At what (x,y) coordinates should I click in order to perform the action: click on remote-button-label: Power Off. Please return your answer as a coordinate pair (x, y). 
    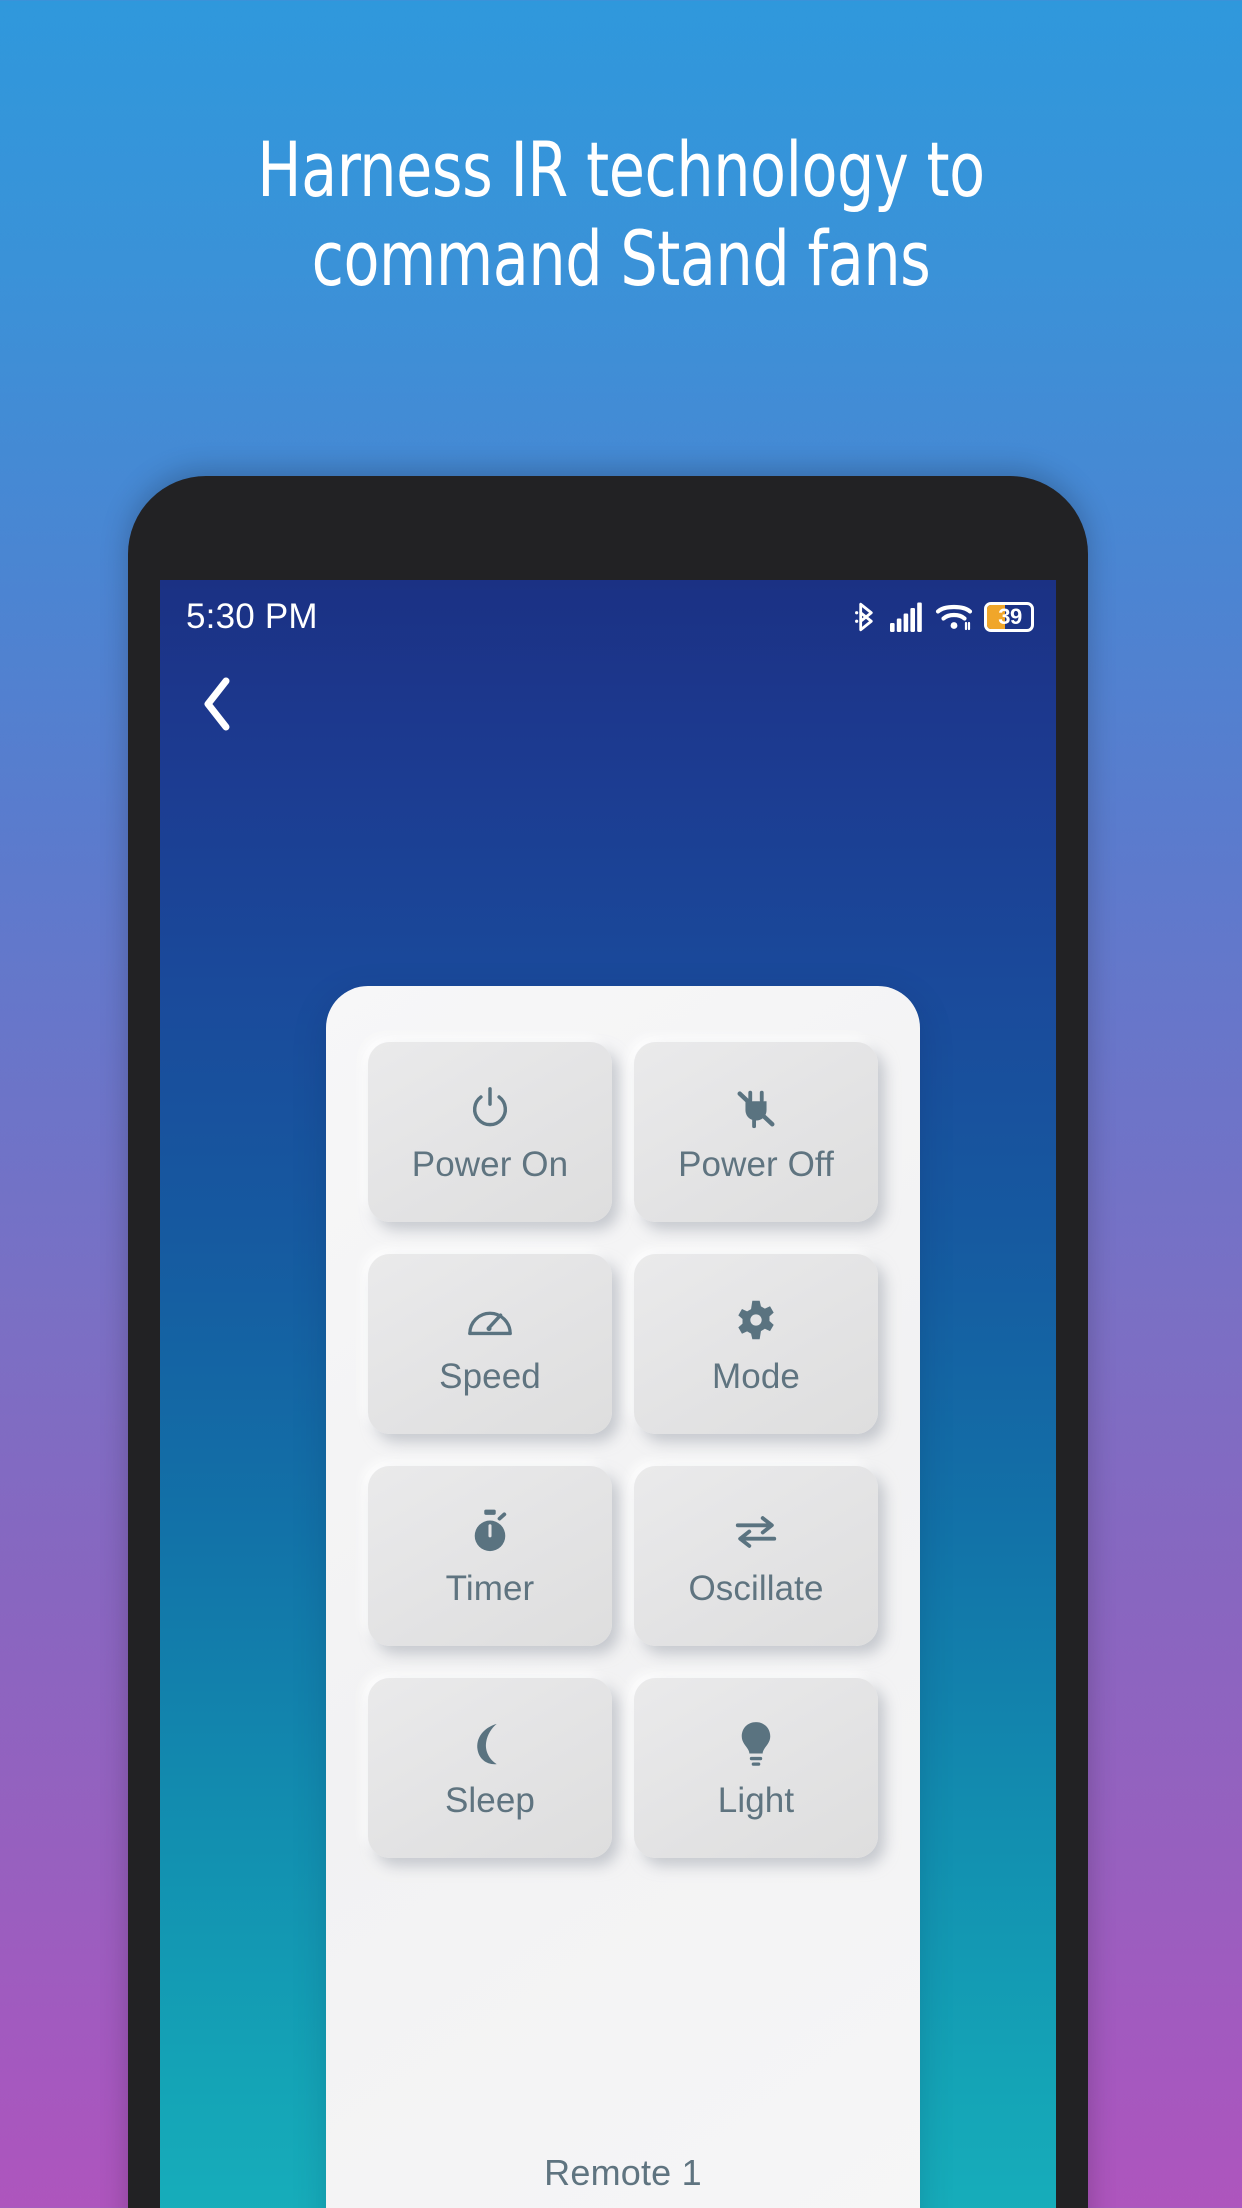
    Looking at the image, I should click on (756, 1164).